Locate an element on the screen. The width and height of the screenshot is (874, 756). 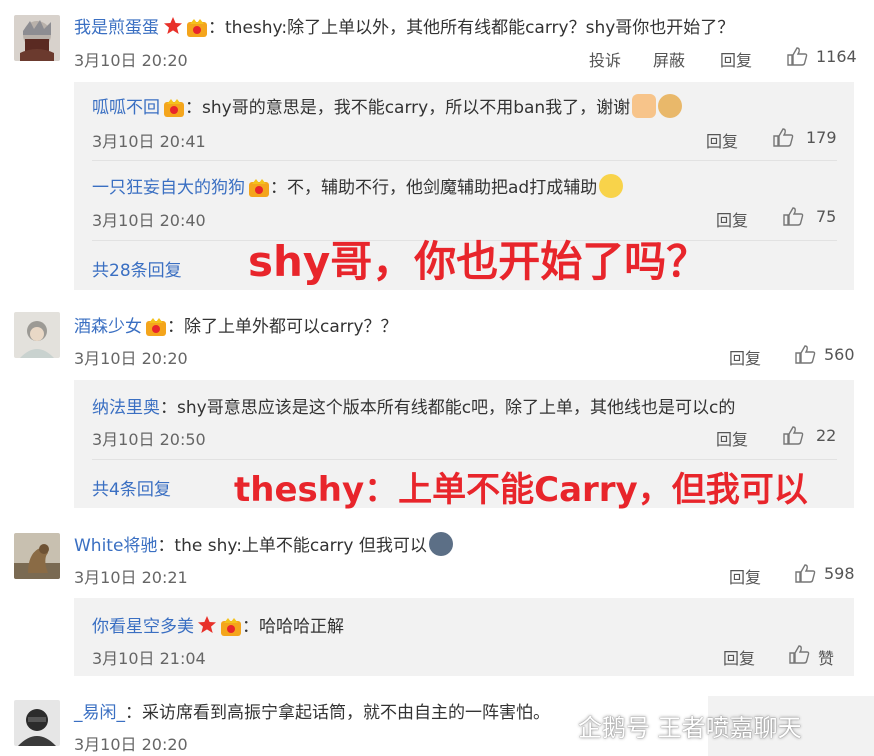
reply-username: 你看星空多美 is located at coordinates (143, 624).